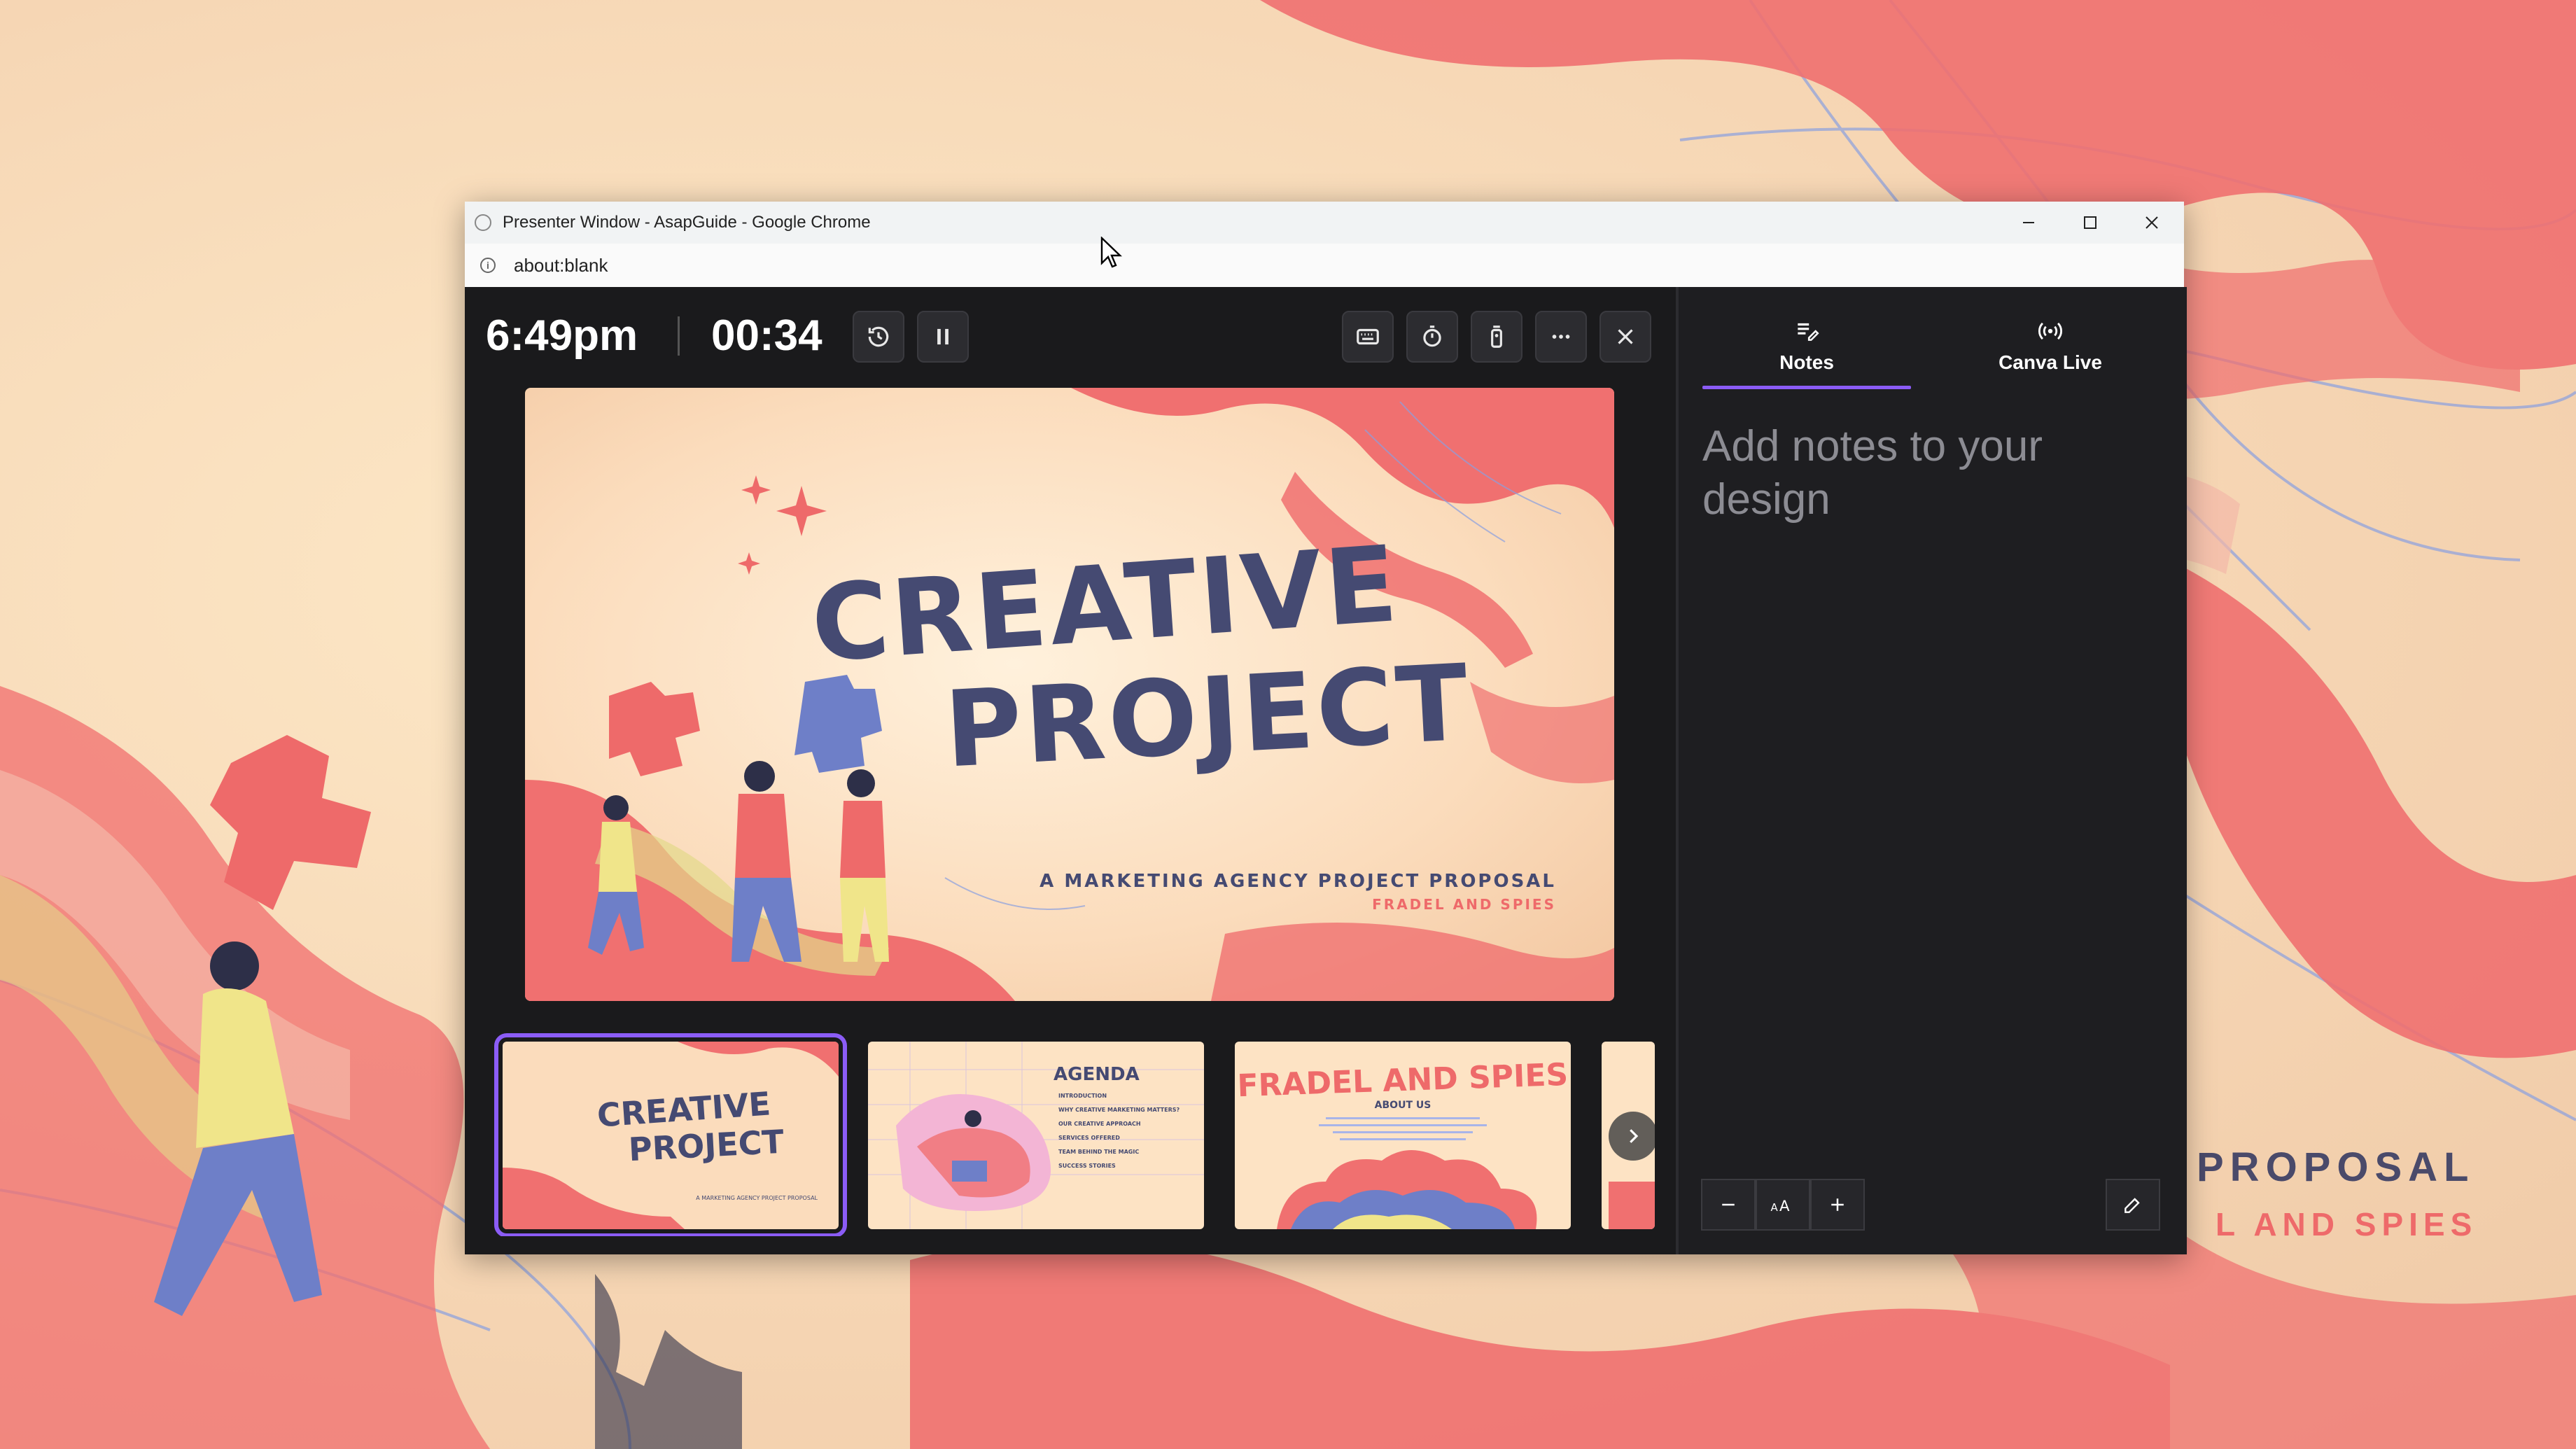  Describe the element at coordinates (1403, 1105) in the screenshot. I see `thumbnail-3-subtitle: ABOUT US` at that location.